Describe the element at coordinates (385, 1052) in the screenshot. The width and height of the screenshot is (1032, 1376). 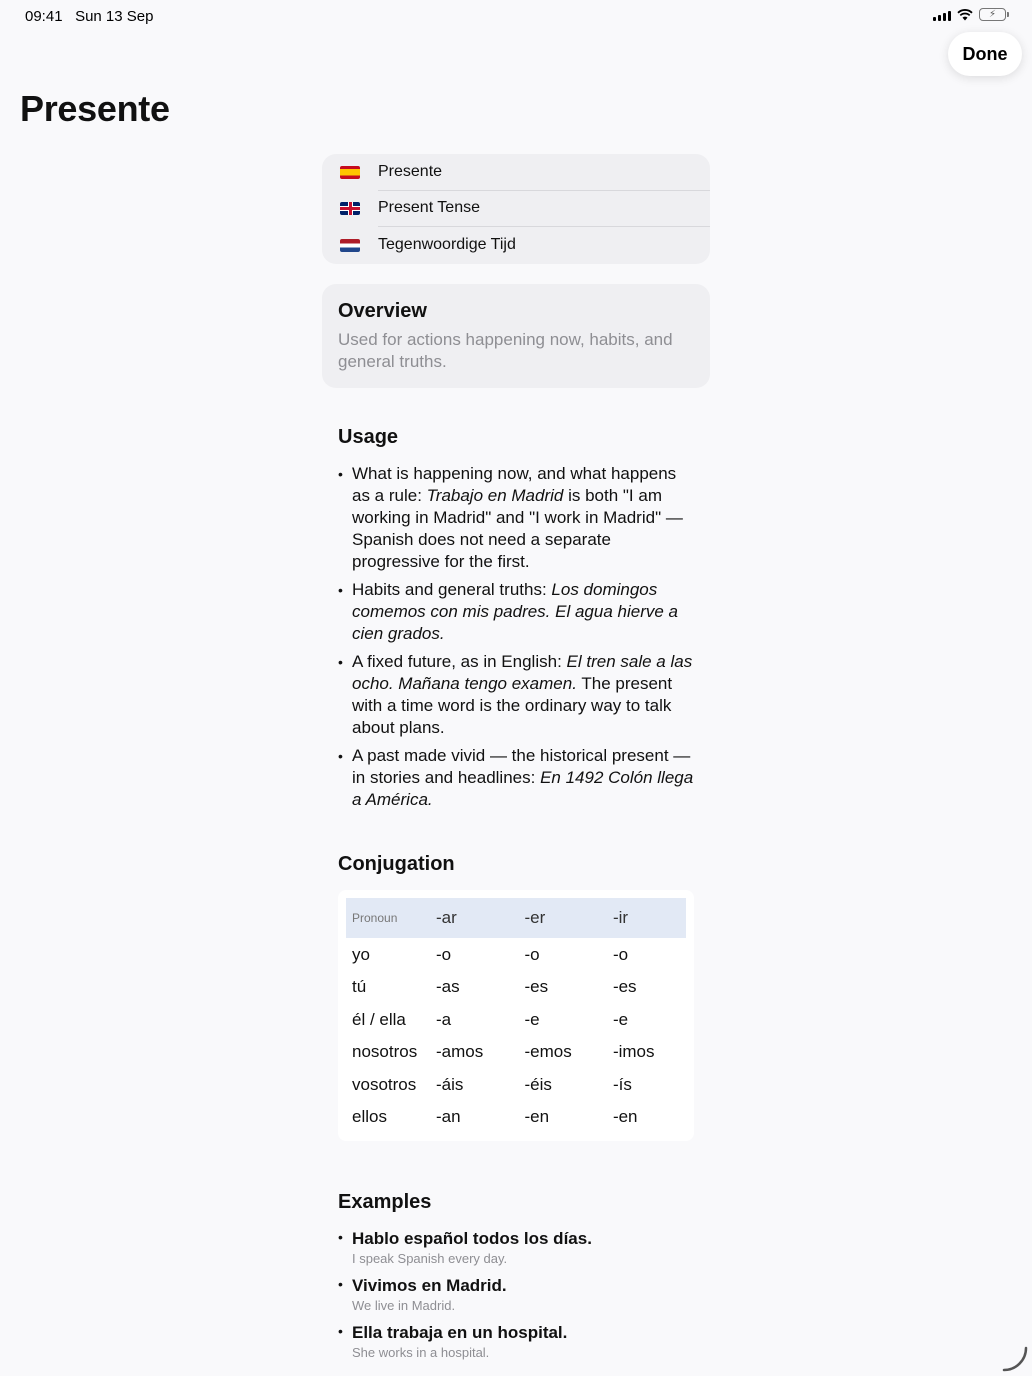
I see `pronoun-cell: nosotros` at that location.